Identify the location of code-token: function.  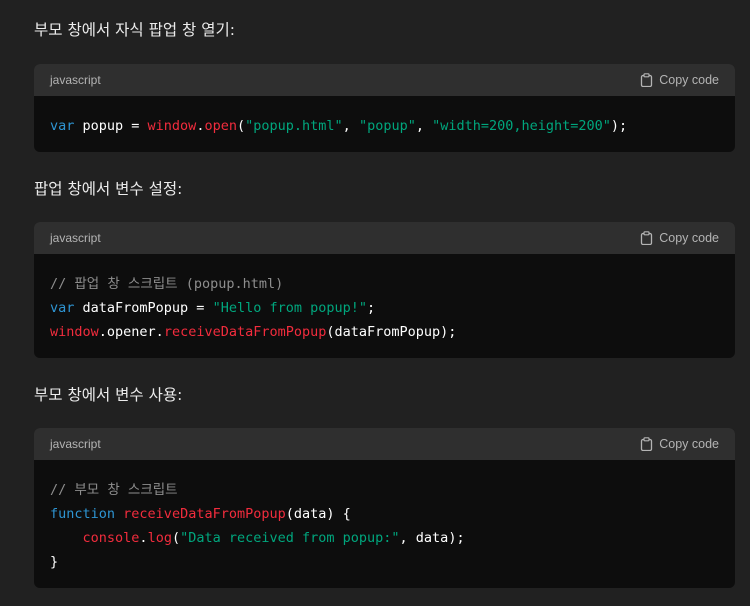
(83, 514).